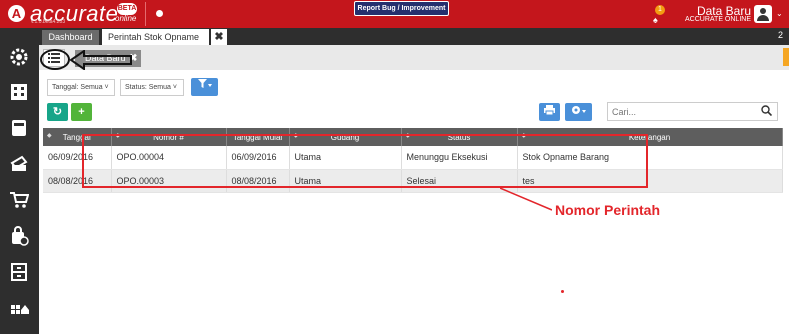  I want to click on annotation-label: Nomor Perintah, so click(608, 210).